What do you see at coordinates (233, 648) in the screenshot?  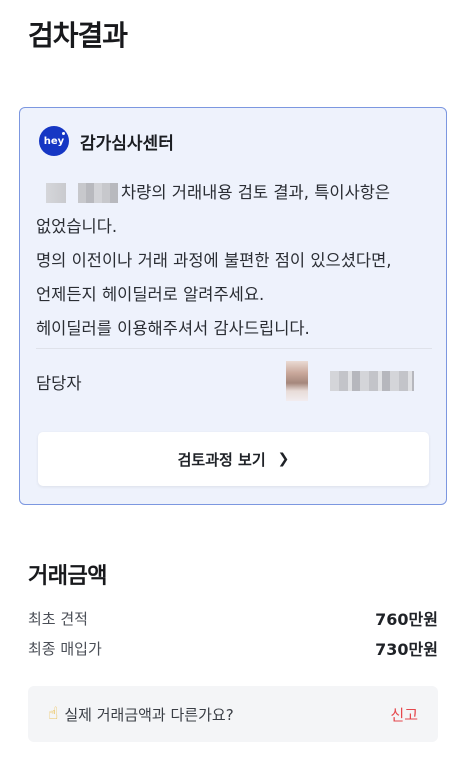 I see `final-purchase-price-row: 최종 매입가 730만원` at bounding box center [233, 648].